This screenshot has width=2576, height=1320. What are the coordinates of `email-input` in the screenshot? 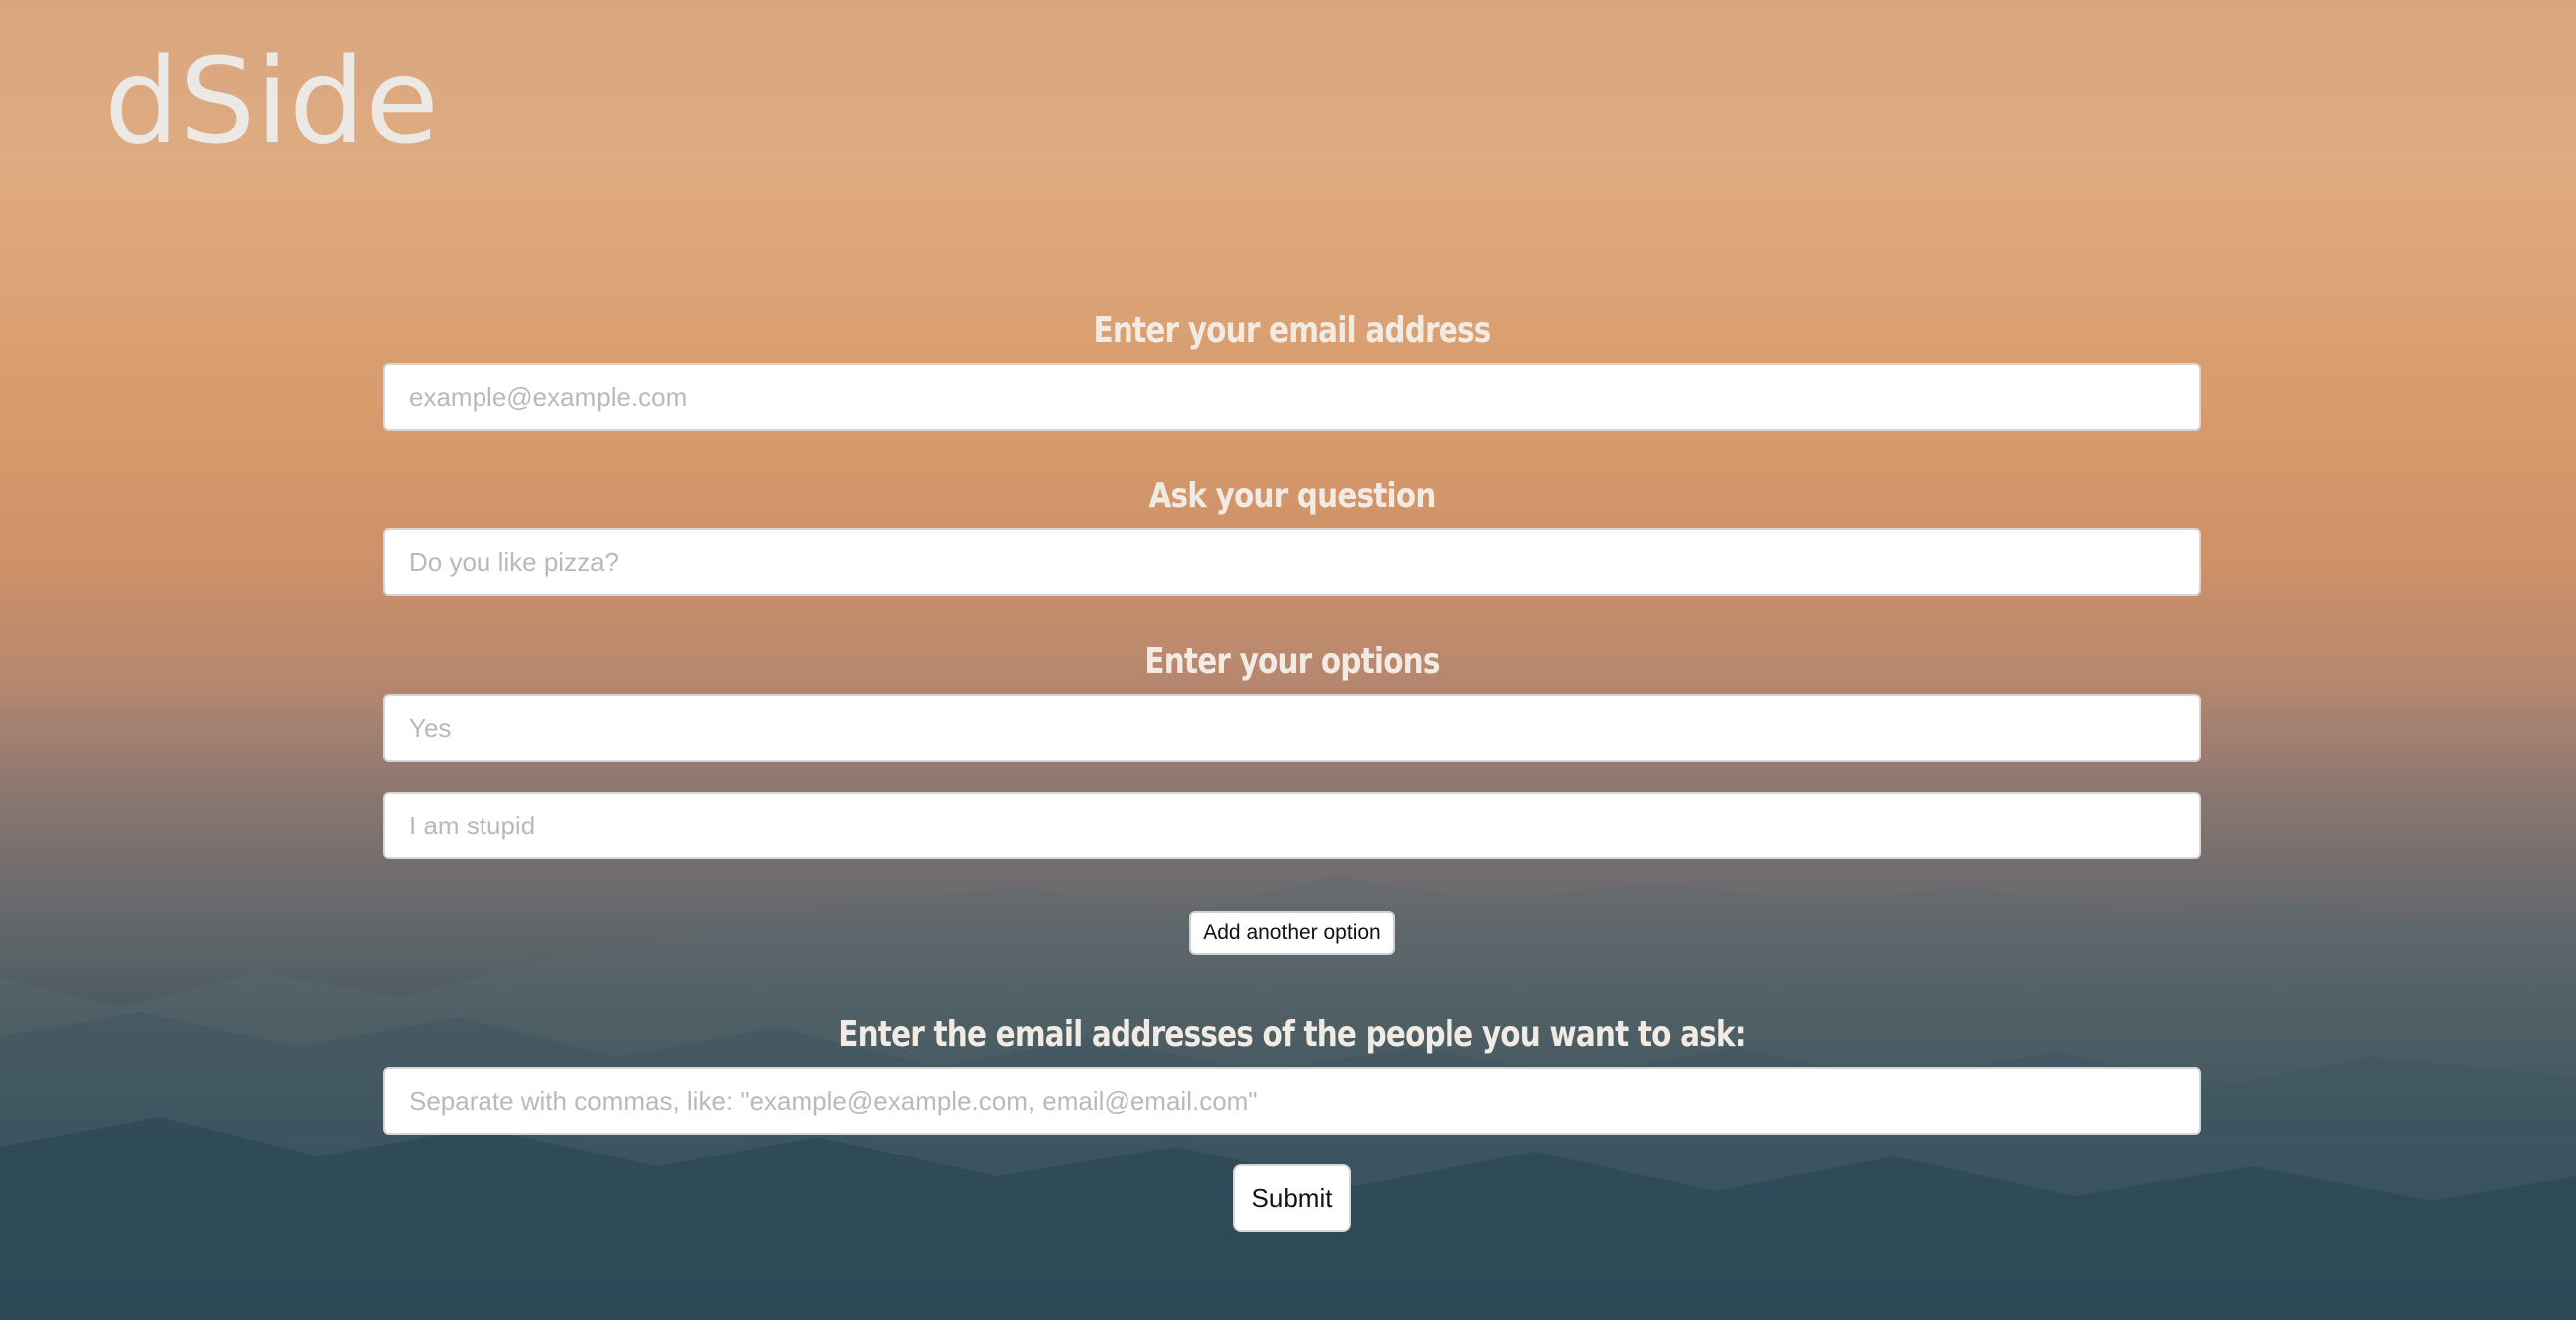 It's located at (1292, 397).